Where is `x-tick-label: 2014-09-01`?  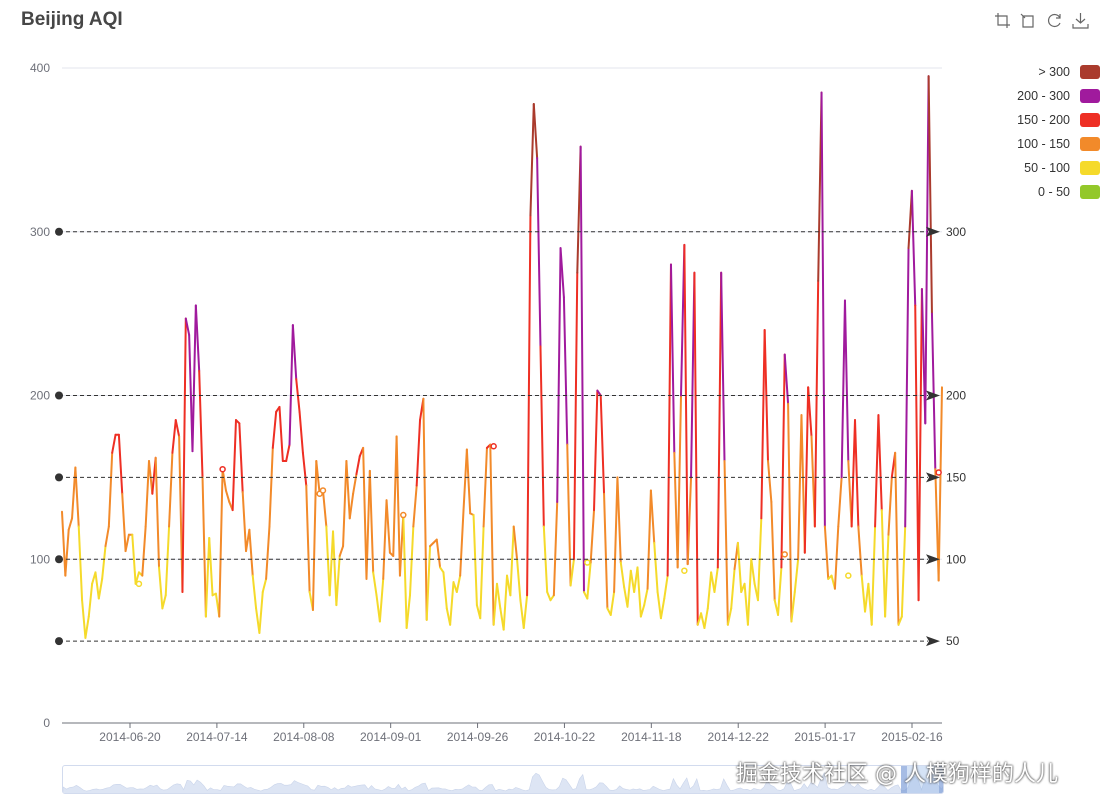
x-tick-label: 2014-09-01 is located at coordinates (391, 737).